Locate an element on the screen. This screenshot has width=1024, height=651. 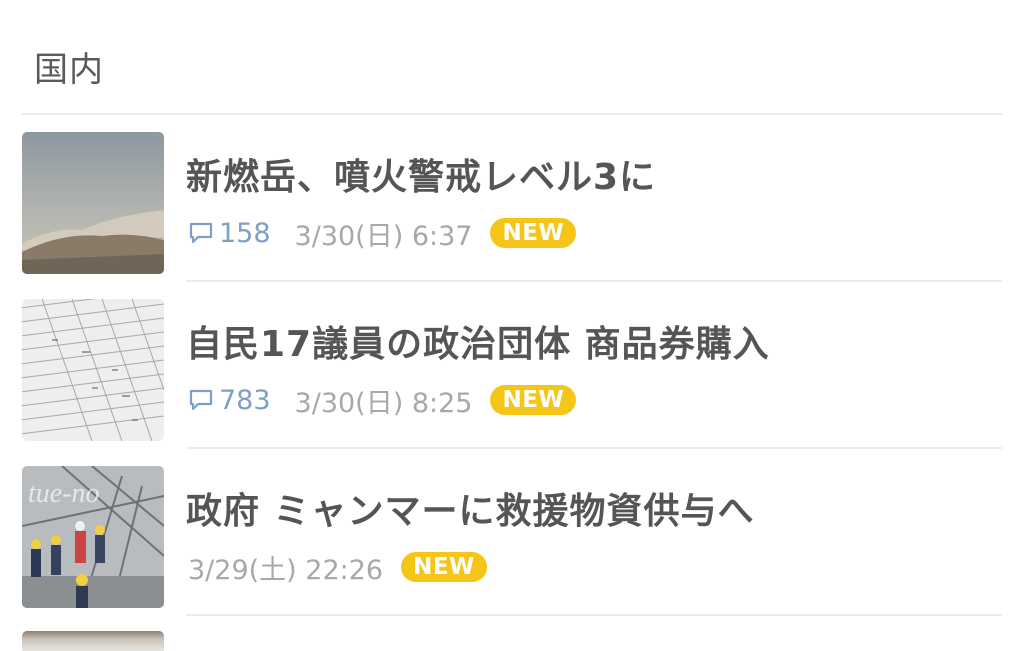
news-timestamp: 3/30(日) 6:37 is located at coordinates (383, 236).